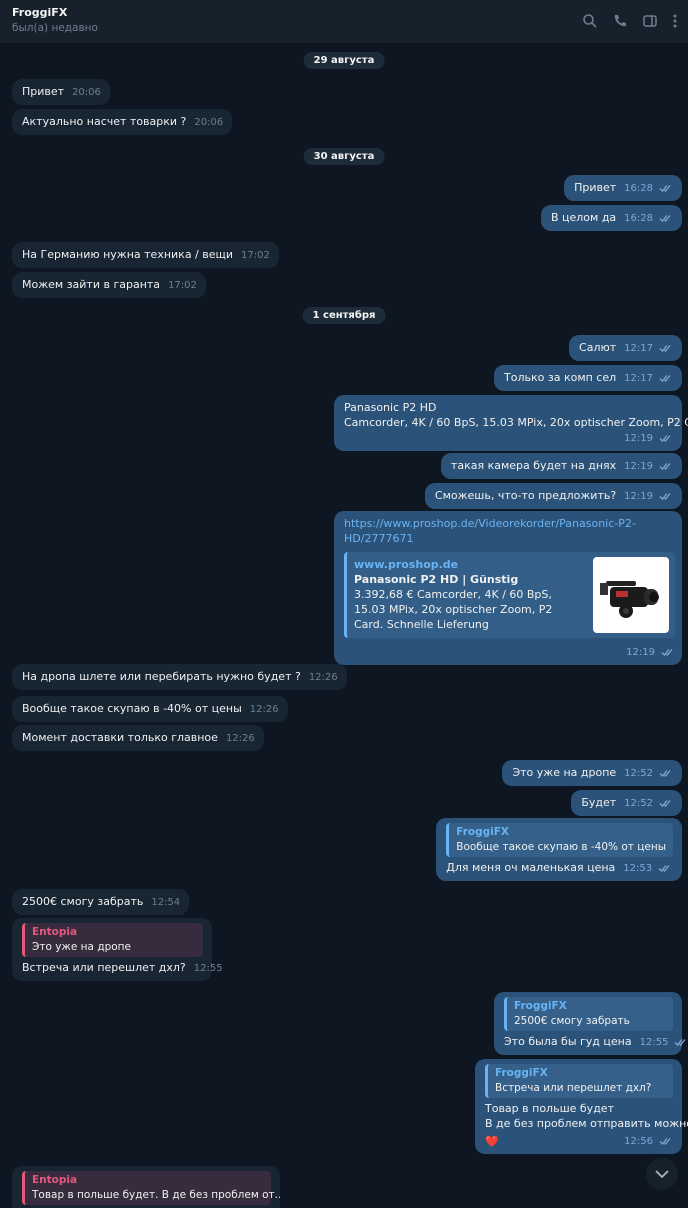  Describe the element at coordinates (138, 738) in the screenshot. I see `message-incoming: Момент доставки только главное 12:26` at that location.